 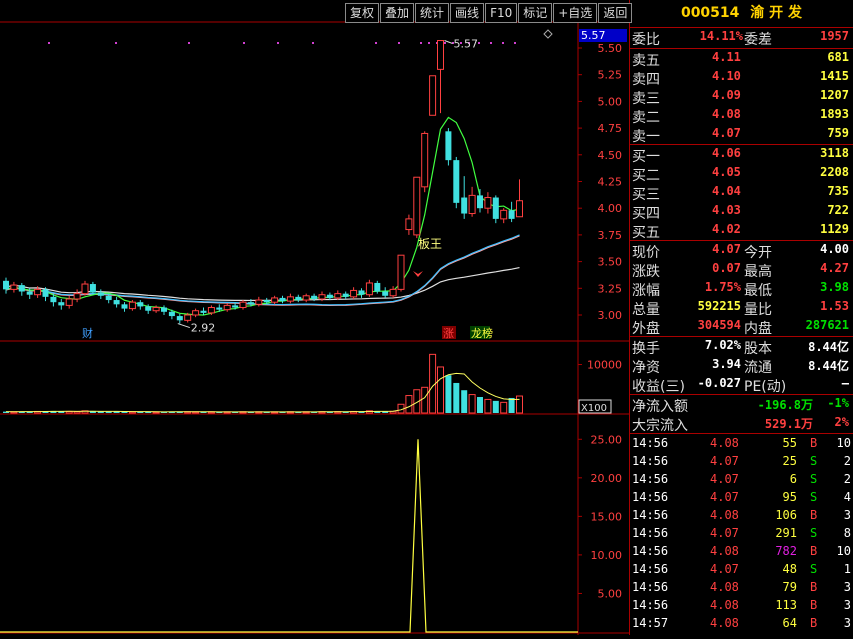 What do you see at coordinates (814, 569) in the screenshot?
I see `tick-direction: S` at bounding box center [814, 569].